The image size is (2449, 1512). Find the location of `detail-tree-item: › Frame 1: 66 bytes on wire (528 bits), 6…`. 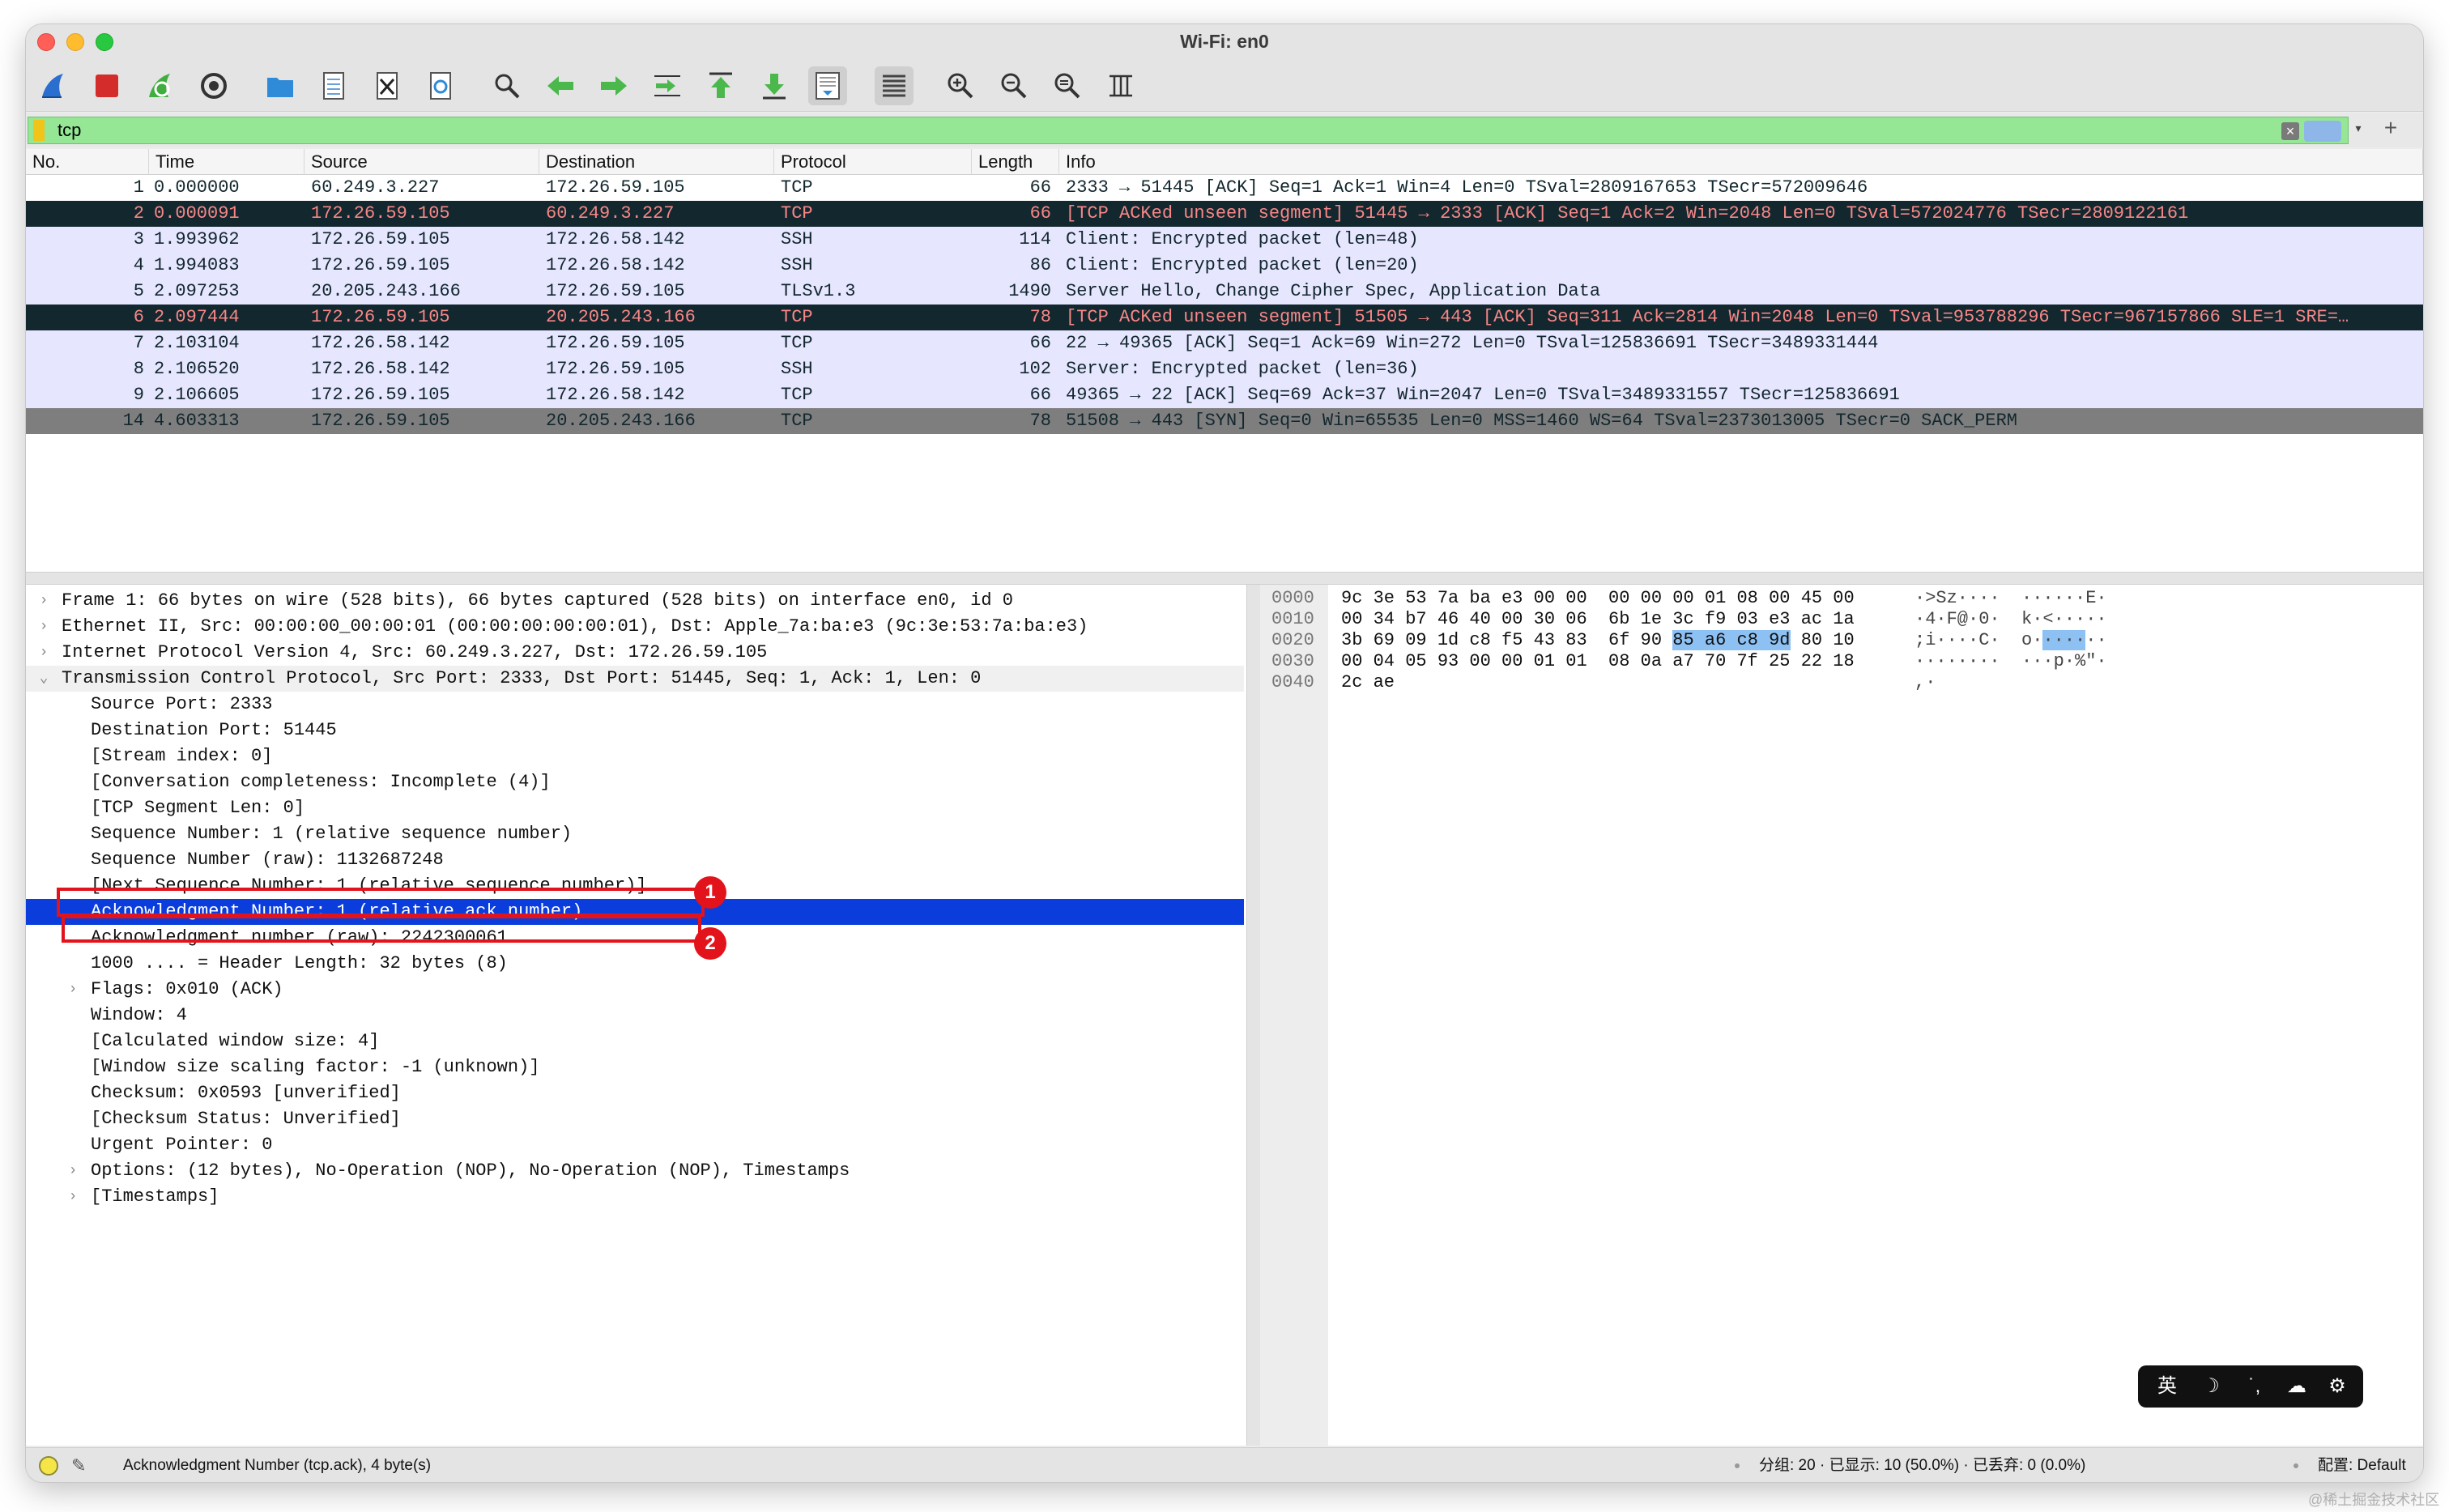

detail-tree-item: › Frame 1: 66 bytes on wire (528 bits), 6… is located at coordinates (635, 601).